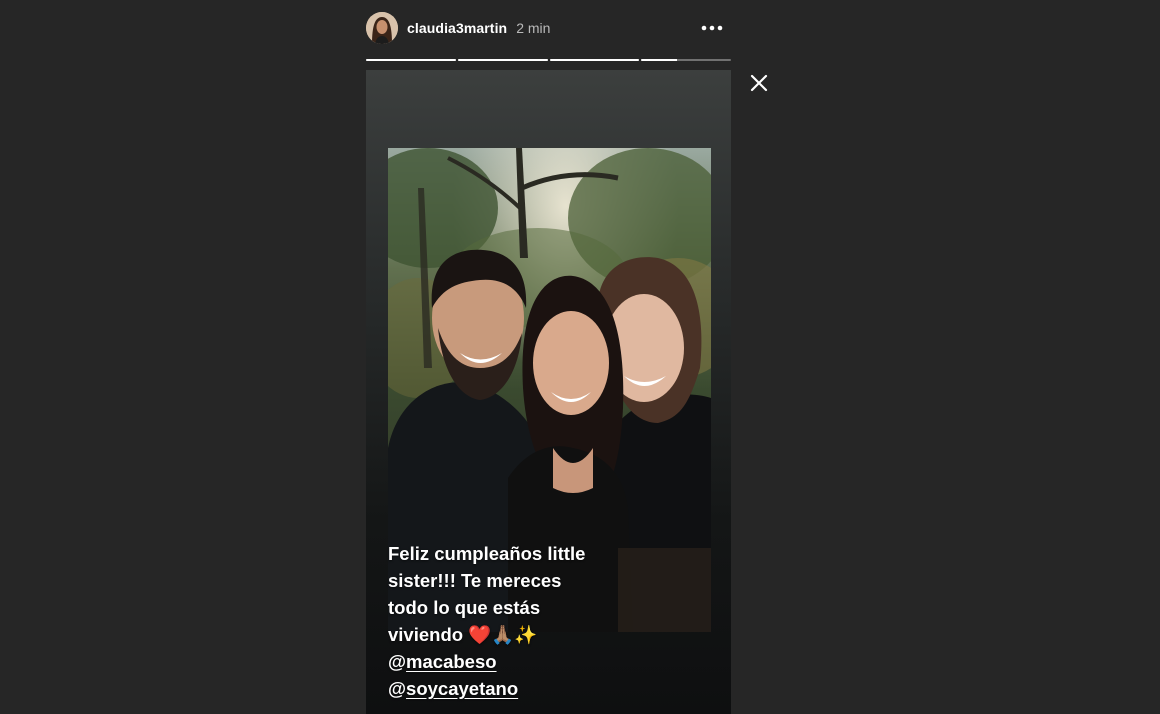 The height and width of the screenshot is (714, 1160). What do you see at coordinates (475, 580) in the screenshot?
I see `caption-line: sister!!! Te mereces` at bounding box center [475, 580].